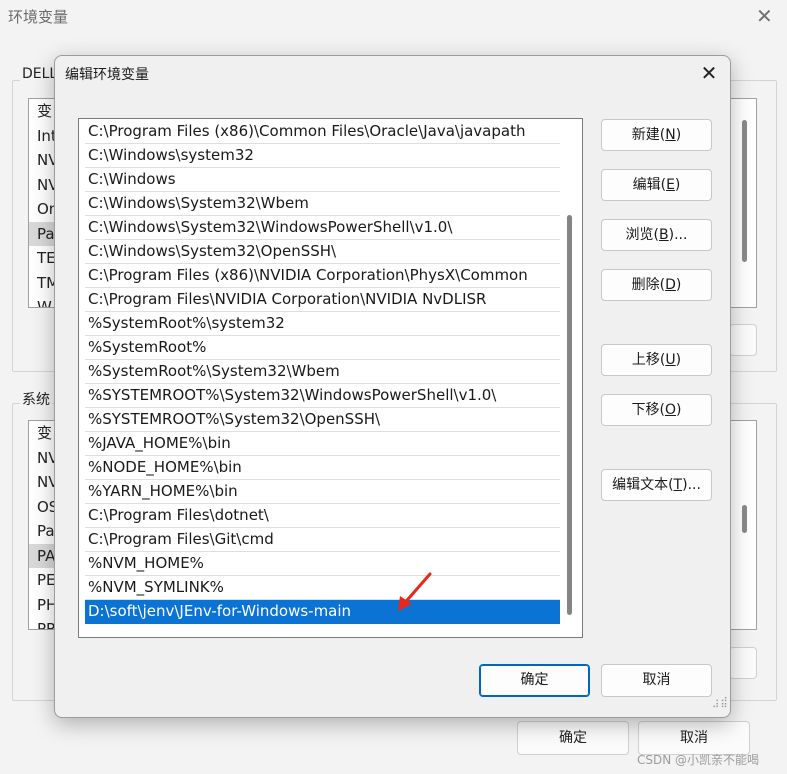  I want to click on edit-button-key: E, so click(670, 185).